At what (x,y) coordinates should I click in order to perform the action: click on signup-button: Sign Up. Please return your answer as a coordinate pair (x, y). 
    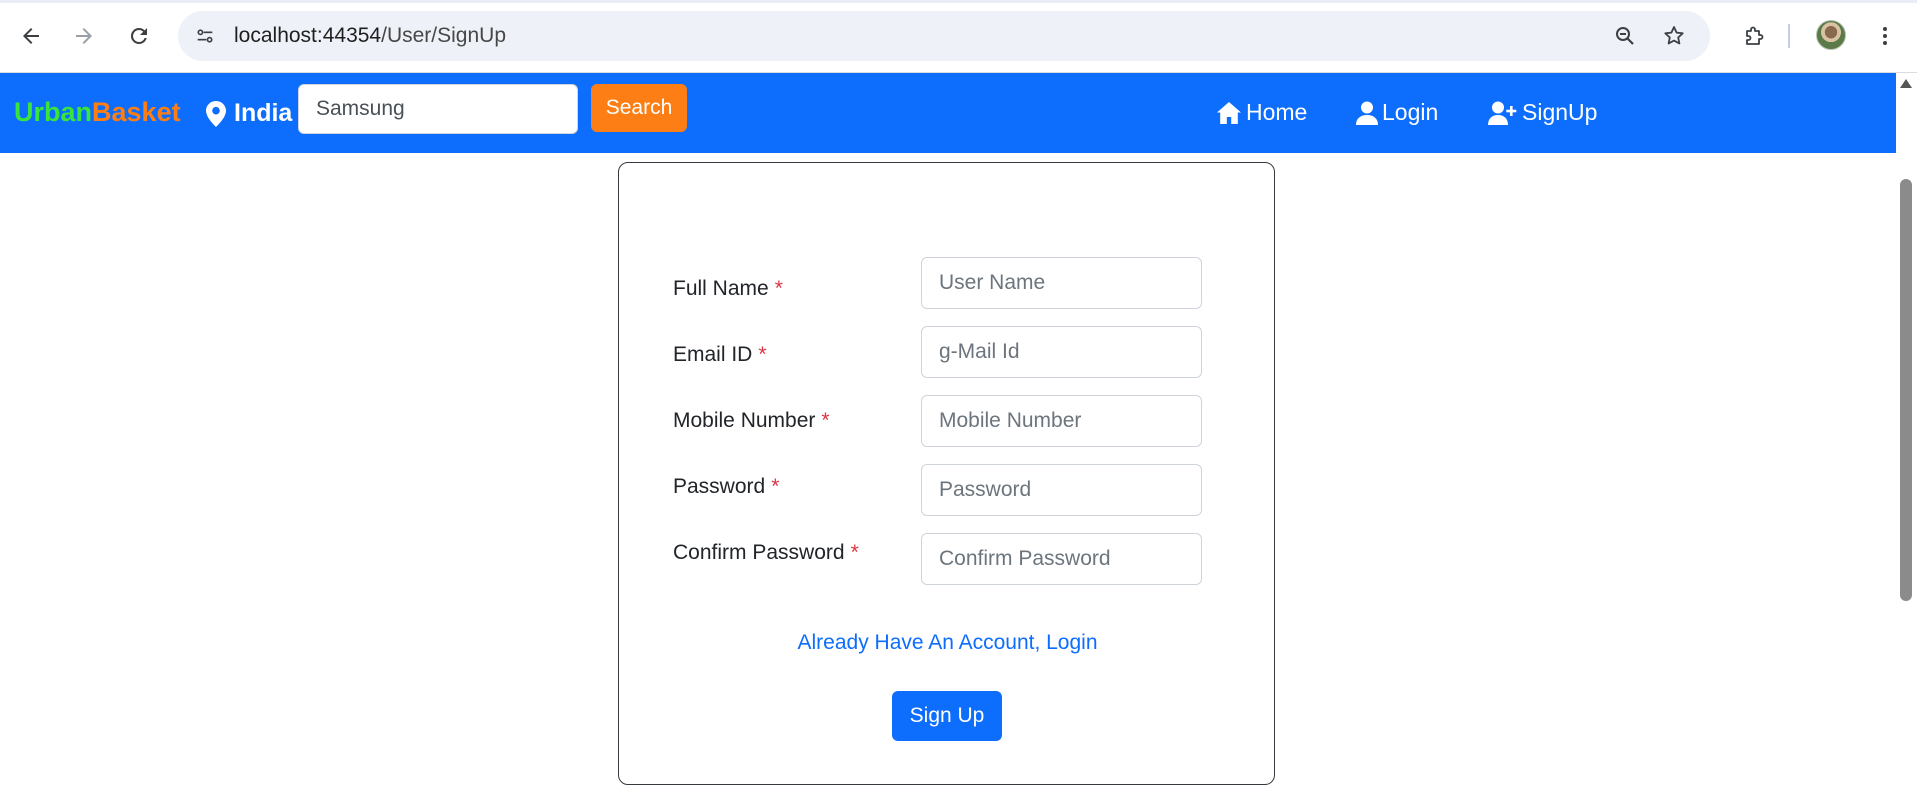
    Looking at the image, I should click on (947, 716).